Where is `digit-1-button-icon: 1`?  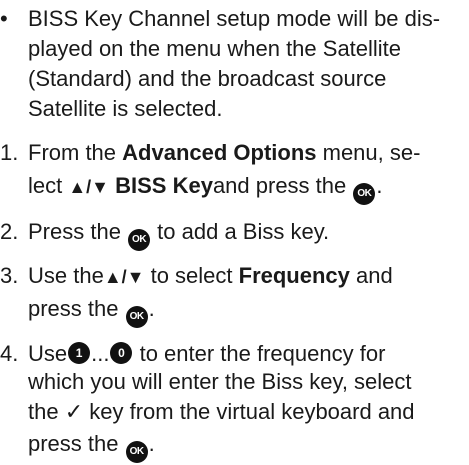
digit-1-button-icon: 1 is located at coordinates (79, 353).